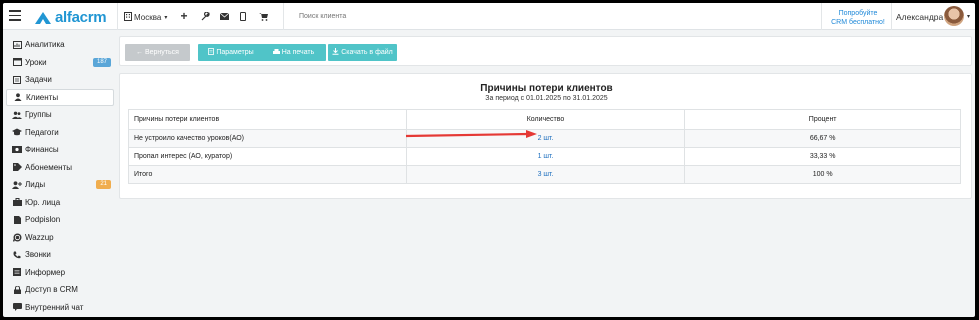  Describe the element at coordinates (822, 174) in the screenshot. I see `total-percent-cell: 100 %` at that location.